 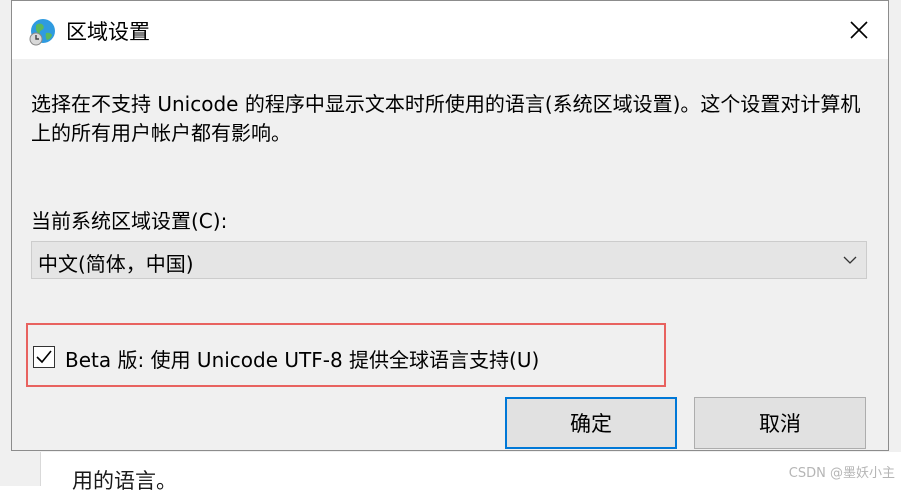 What do you see at coordinates (450, 30) in the screenshot?
I see `title-bar: 区域设置` at bounding box center [450, 30].